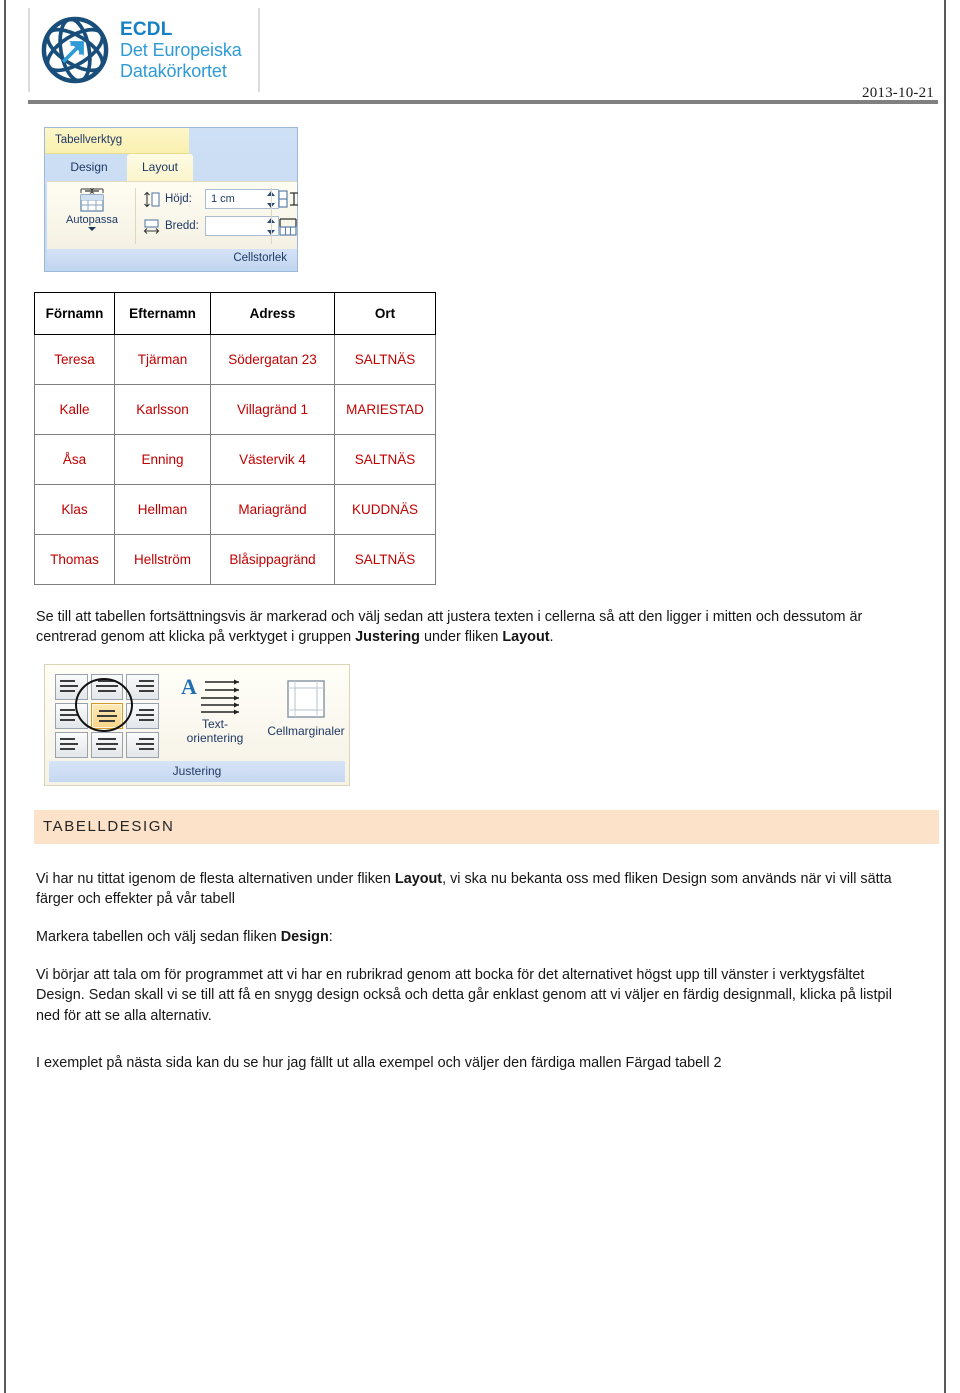 The width and height of the screenshot is (960, 1393). What do you see at coordinates (242, 199) in the screenshot?
I see `height-spinner: 1 cm` at bounding box center [242, 199].